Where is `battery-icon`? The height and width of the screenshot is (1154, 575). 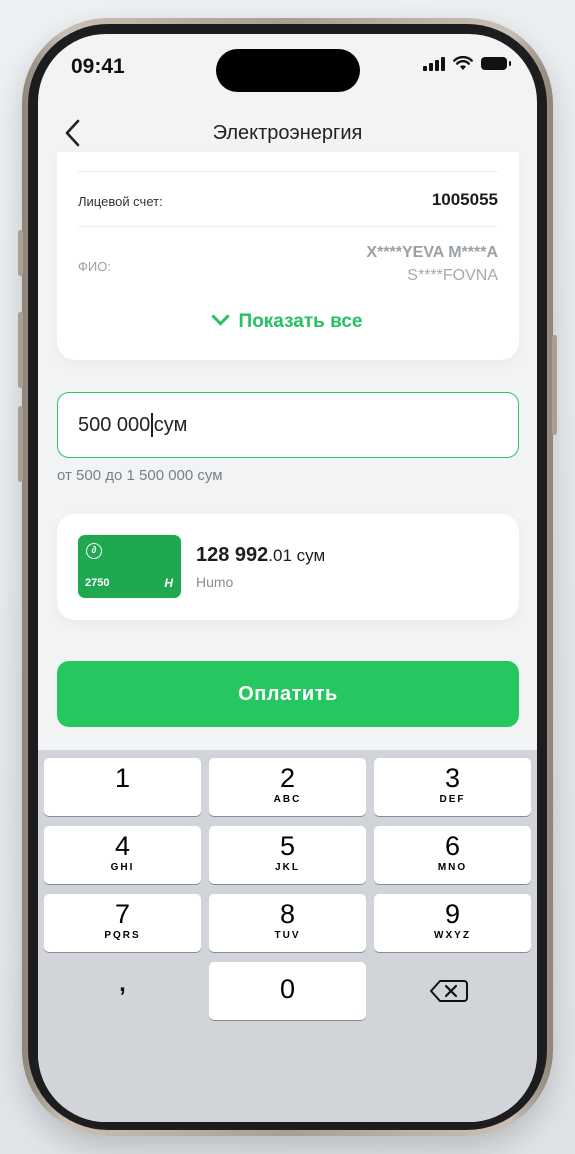
battery-icon is located at coordinates (496, 63).